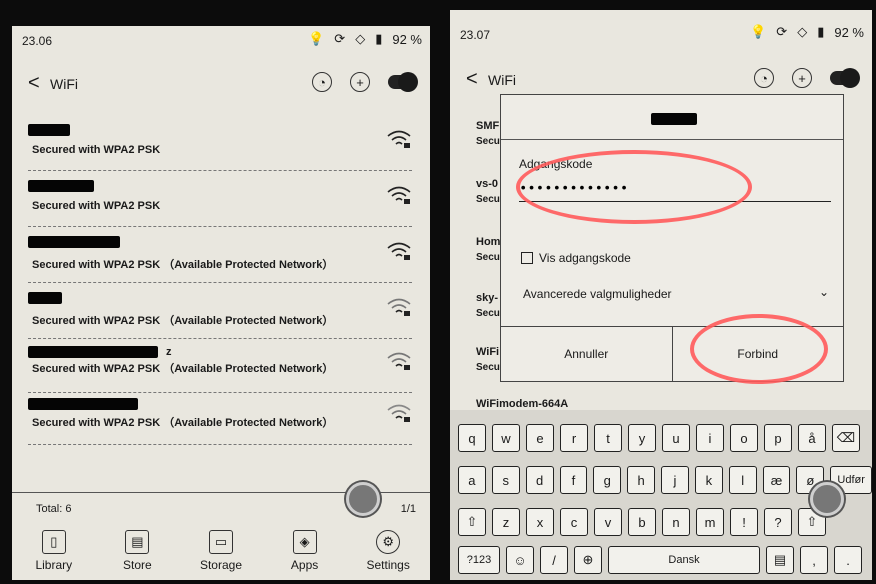 The image size is (876, 584). Describe the element at coordinates (674, 119) in the screenshot. I see `redacted-dialog-title` at that location.